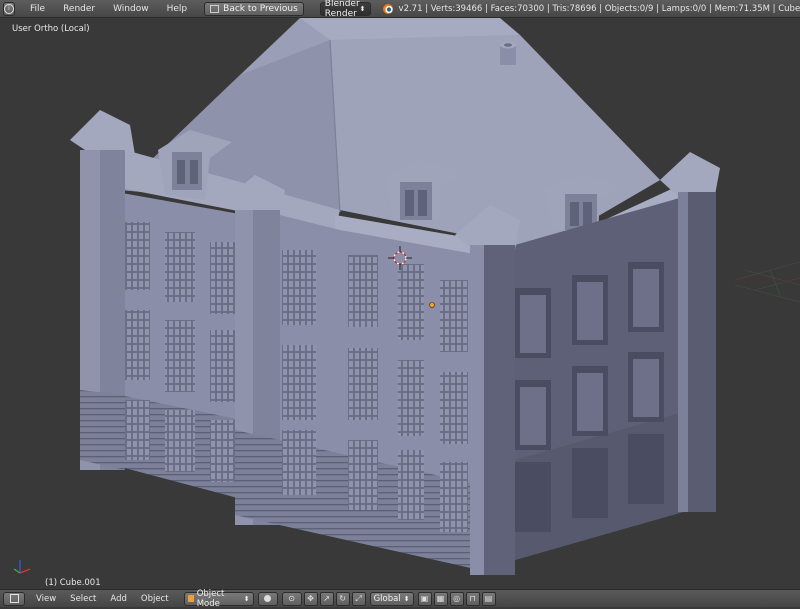 The height and width of the screenshot is (609, 800). I want to click on manipulator-toggle: ✥, so click(310, 598).